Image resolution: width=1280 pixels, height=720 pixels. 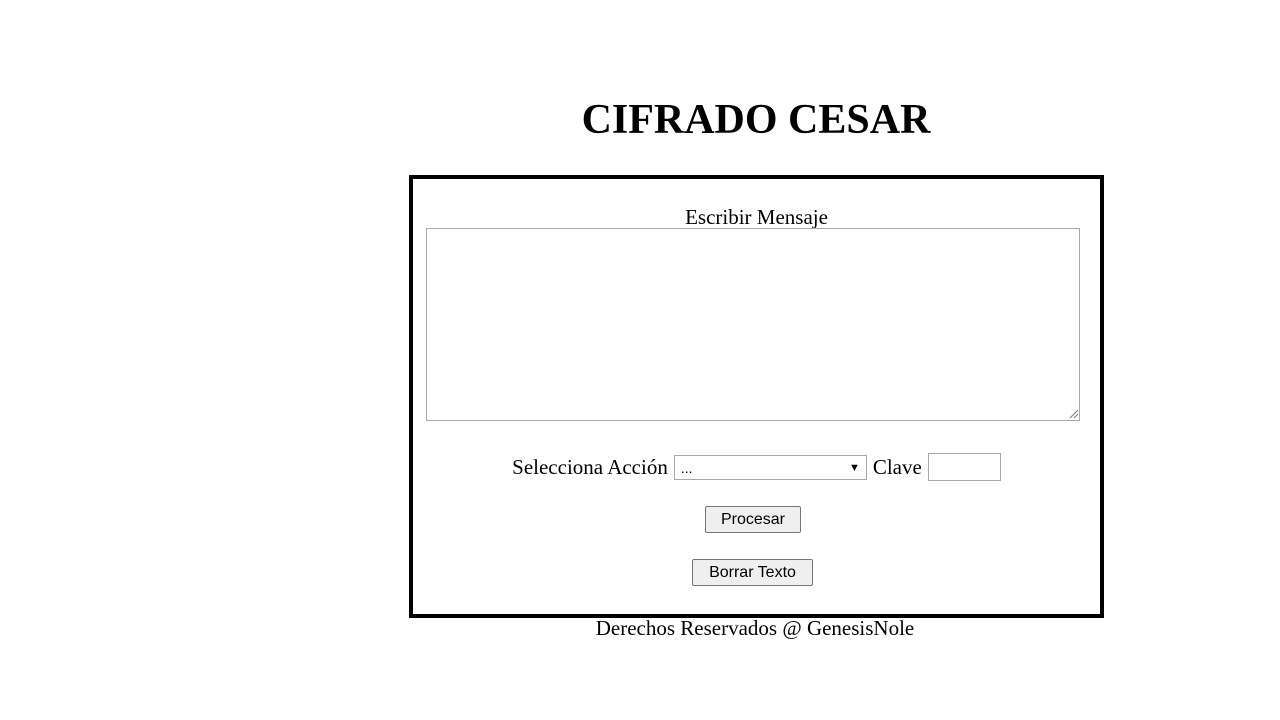 What do you see at coordinates (590, 467) in the screenshot?
I see `action-label: Selecciona Acción` at bounding box center [590, 467].